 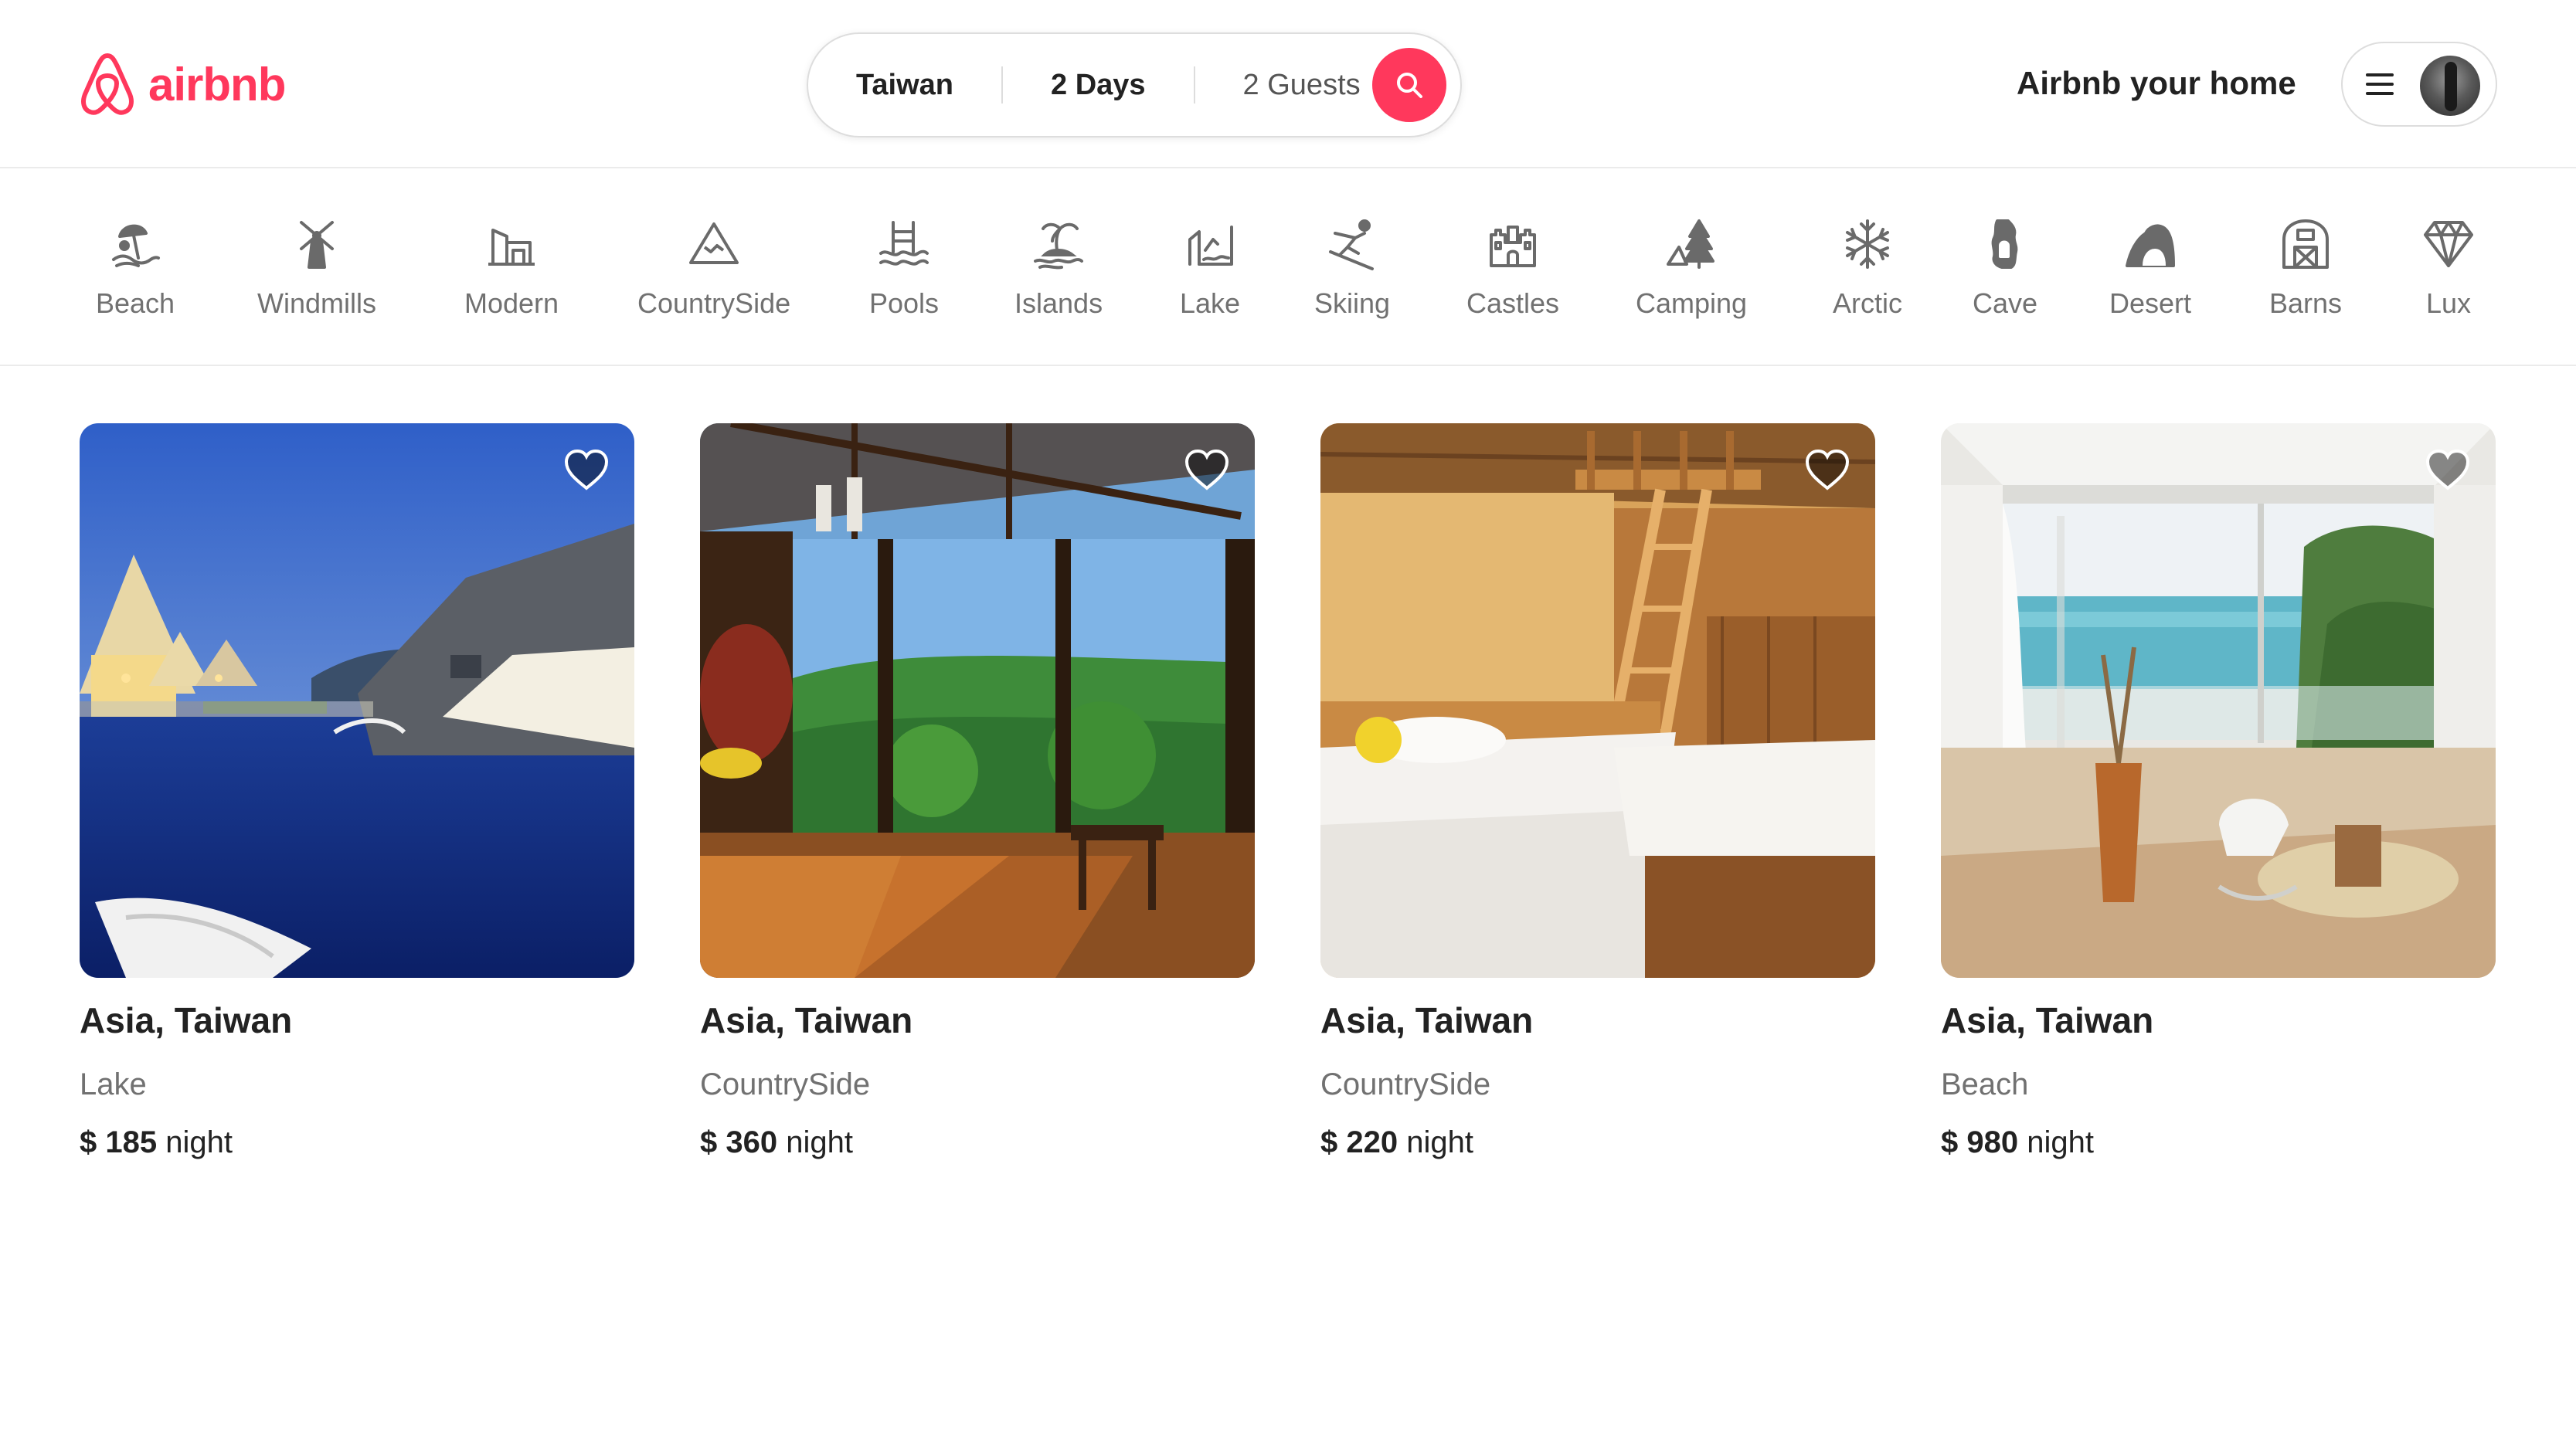 I want to click on category-cave: Cave, so click(x=2005, y=268).